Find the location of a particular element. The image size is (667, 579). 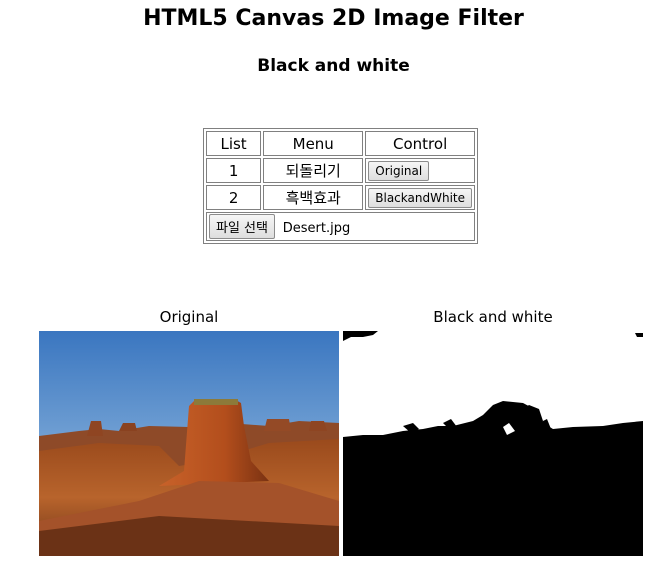

file-row: 파일 선택 Desert.jpg is located at coordinates (340, 226).